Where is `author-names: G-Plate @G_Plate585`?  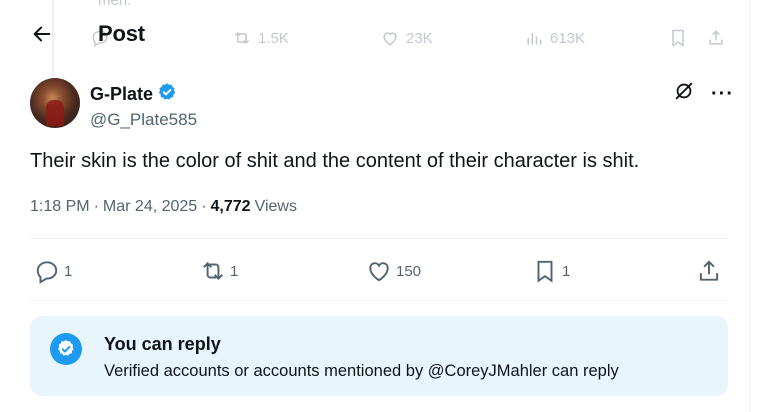 author-names: G-Plate @G_Plate585 is located at coordinates (143, 106).